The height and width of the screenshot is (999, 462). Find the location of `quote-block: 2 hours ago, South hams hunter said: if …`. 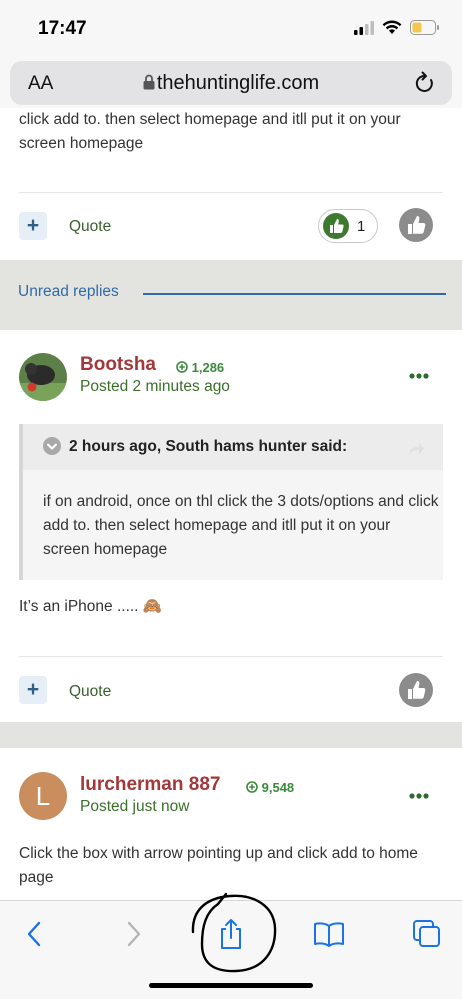

quote-block: 2 hours ago, South hams hunter said: if … is located at coordinates (231, 502).